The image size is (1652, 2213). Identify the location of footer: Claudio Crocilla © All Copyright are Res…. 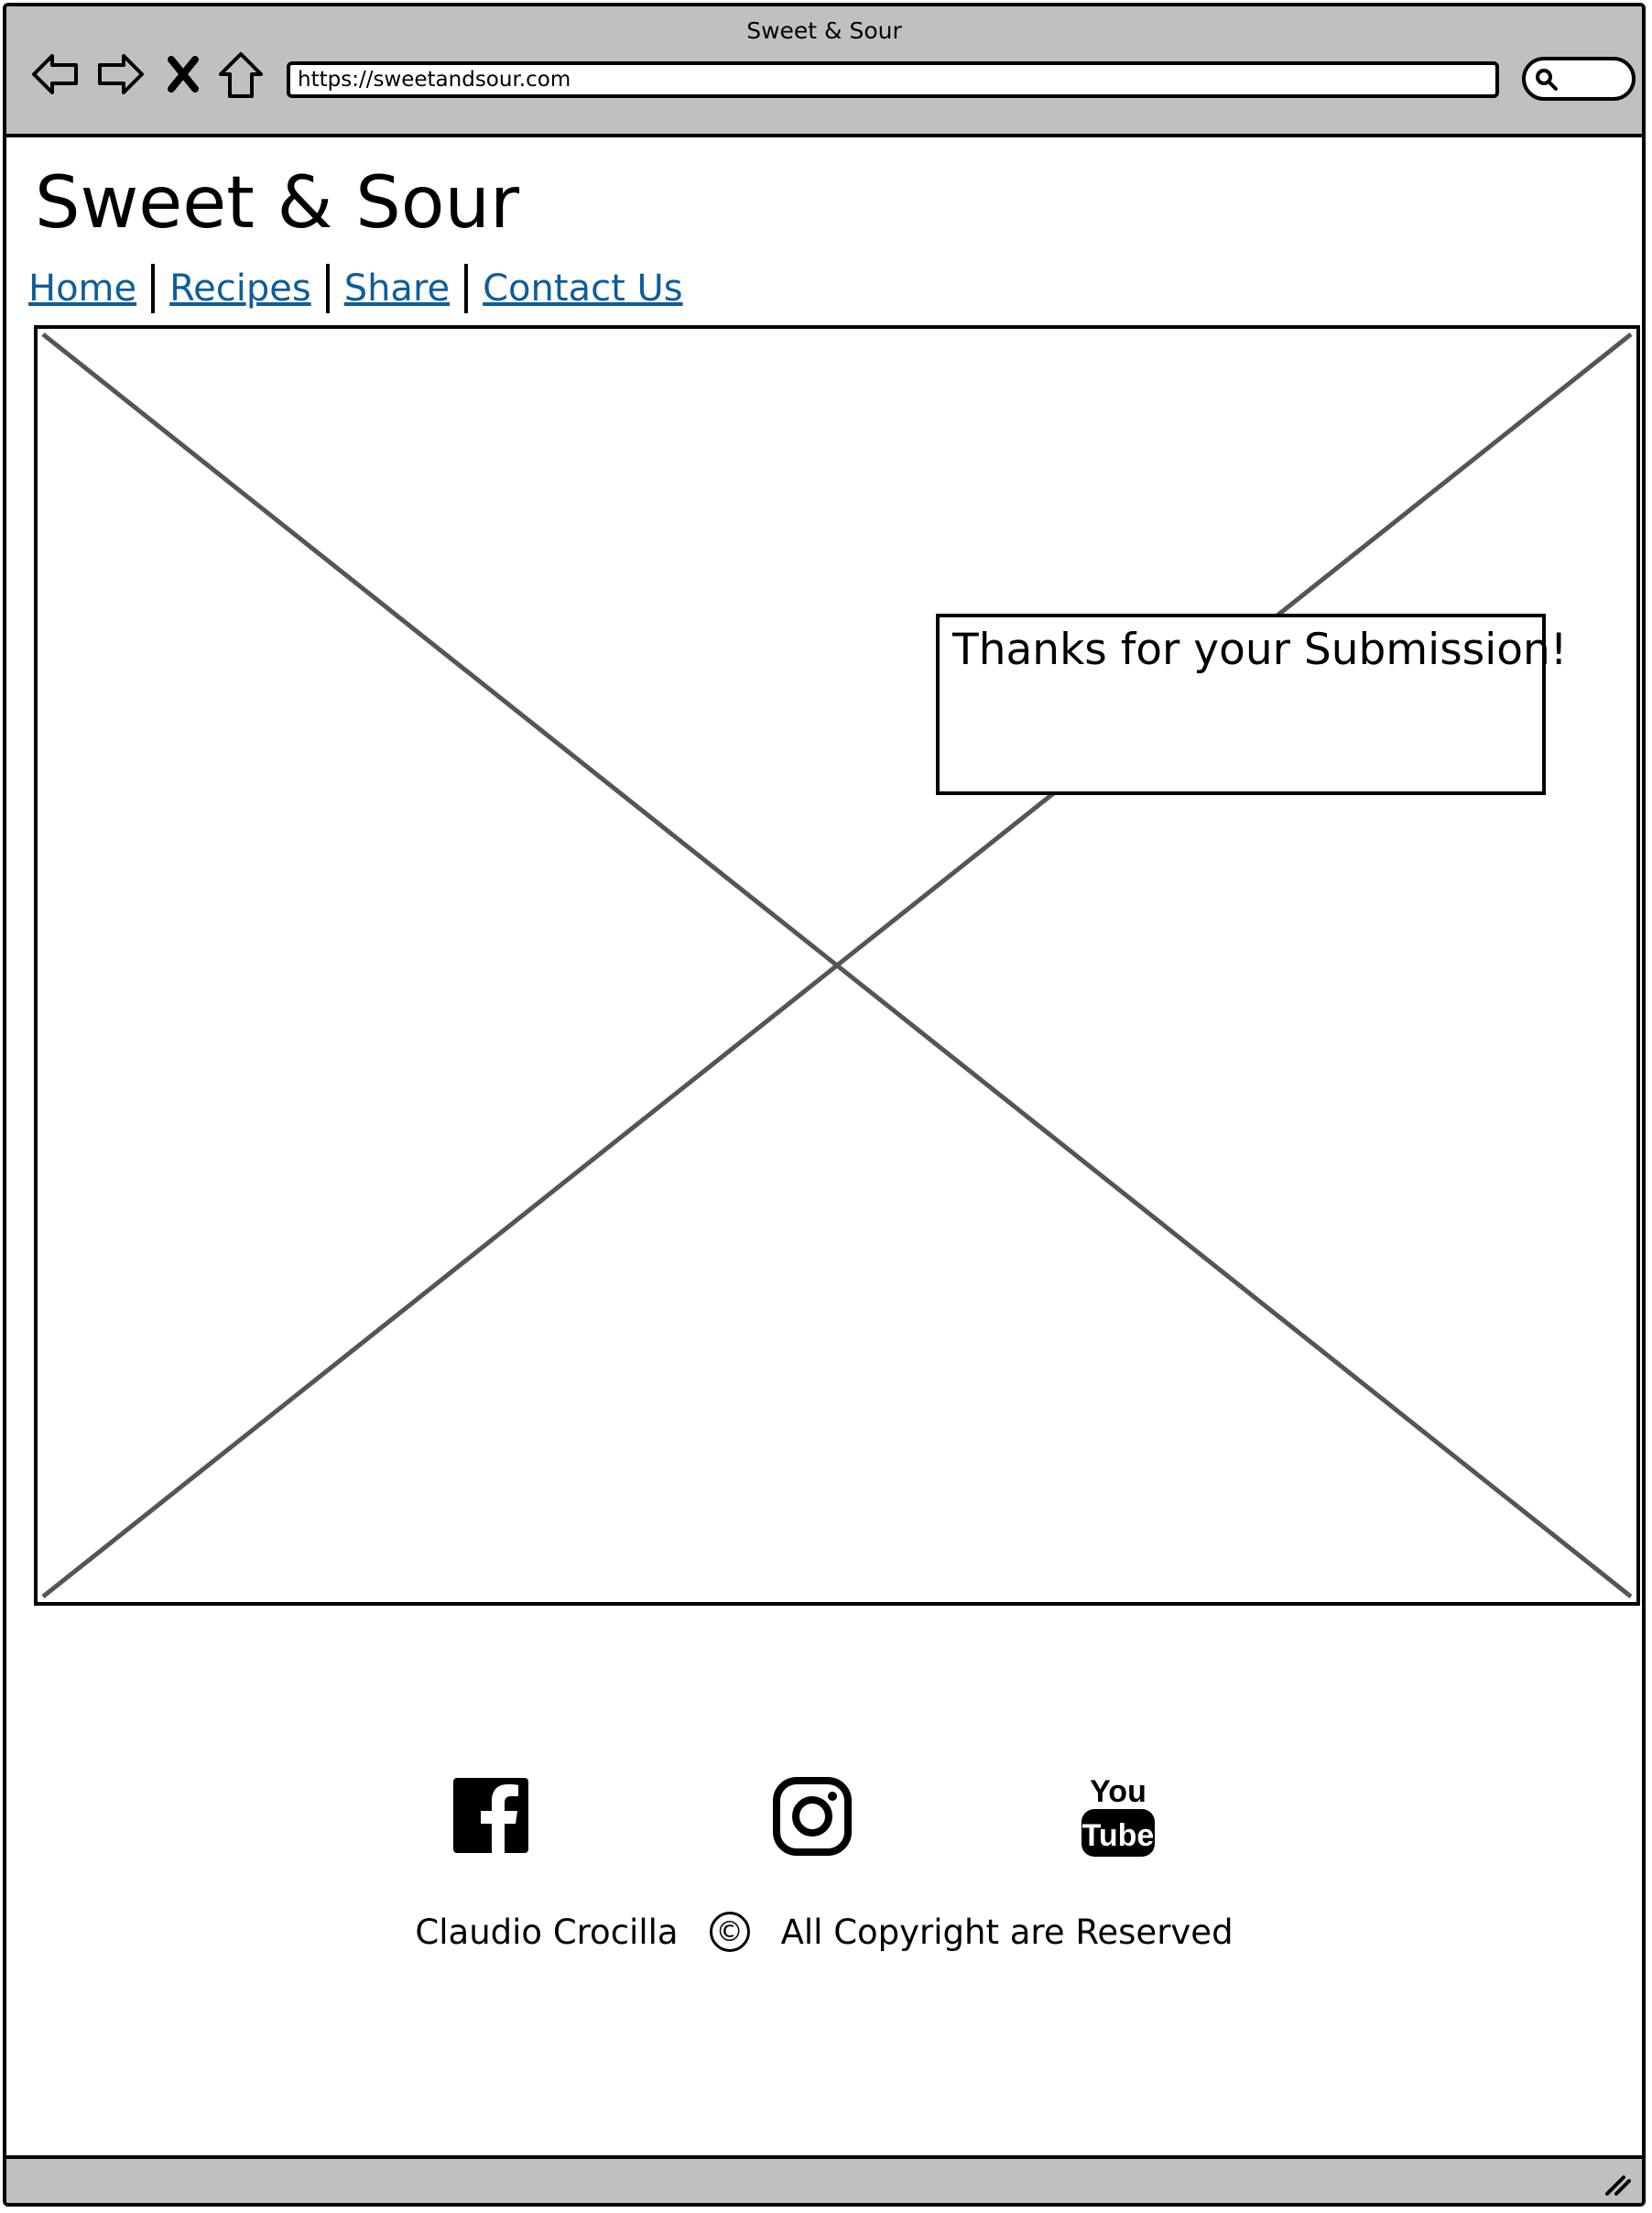
(824, 1931).